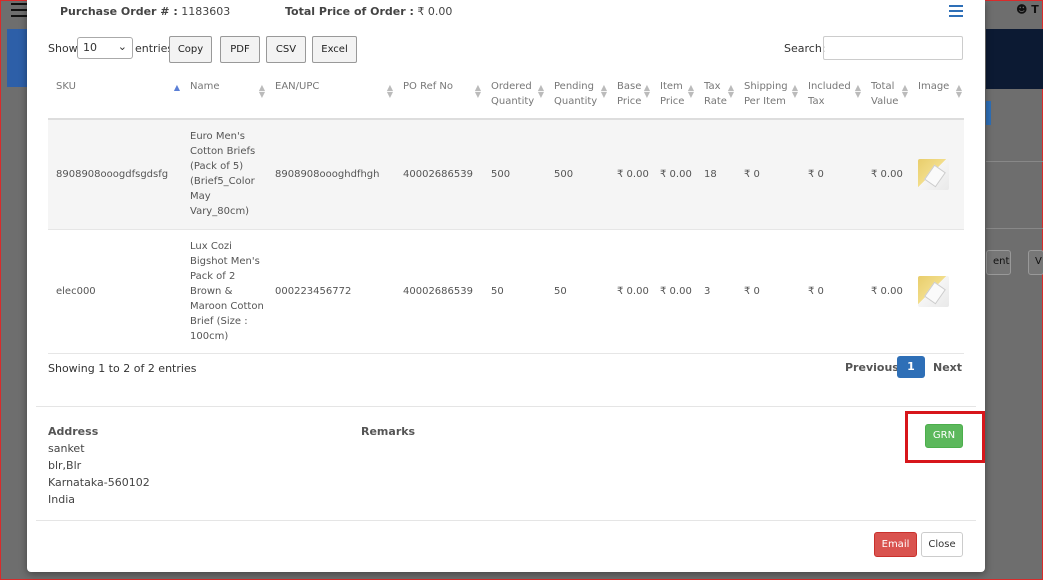 Image resolution: width=1043 pixels, height=580 pixels. I want to click on cell-ordered: 500, so click(514, 174).